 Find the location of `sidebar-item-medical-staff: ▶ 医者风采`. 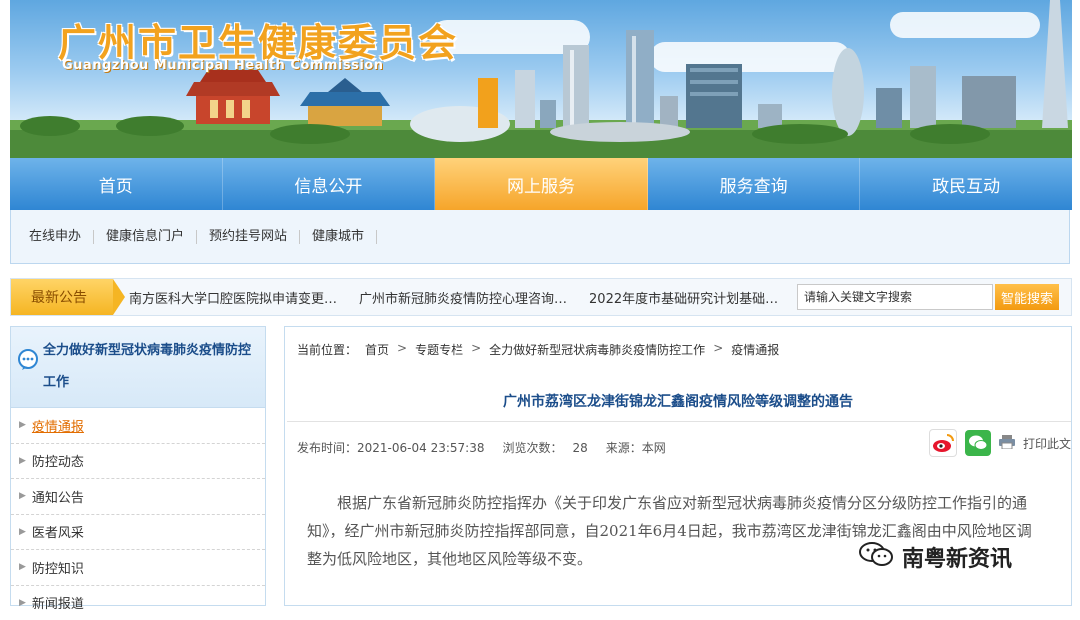

sidebar-item-medical-staff: ▶ 医者风采 is located at coordinates (138, 533).